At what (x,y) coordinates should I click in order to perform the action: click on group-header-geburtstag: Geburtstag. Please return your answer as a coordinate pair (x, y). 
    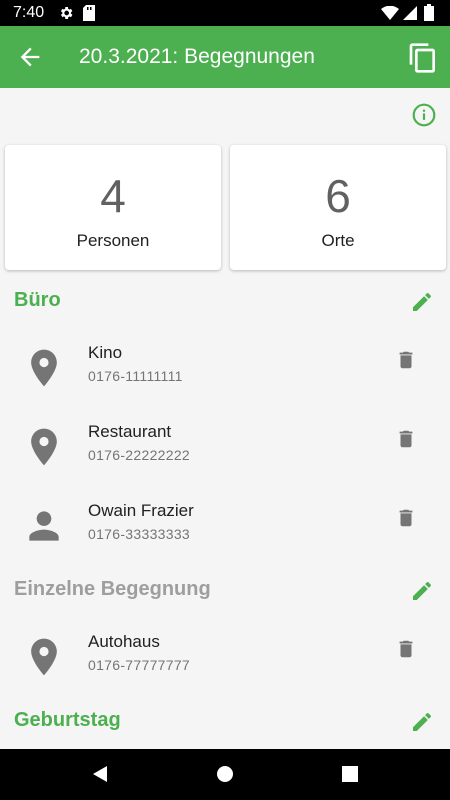
    Looking at the image, I should click on (225, 723).